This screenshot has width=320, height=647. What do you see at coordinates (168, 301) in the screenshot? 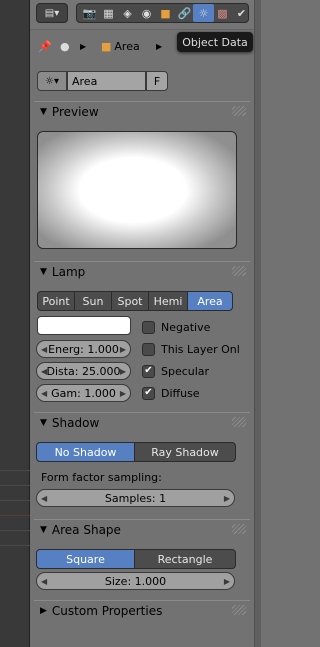
I see `lamp-type-hemi: Hemi` at bounding box center [168, 301].